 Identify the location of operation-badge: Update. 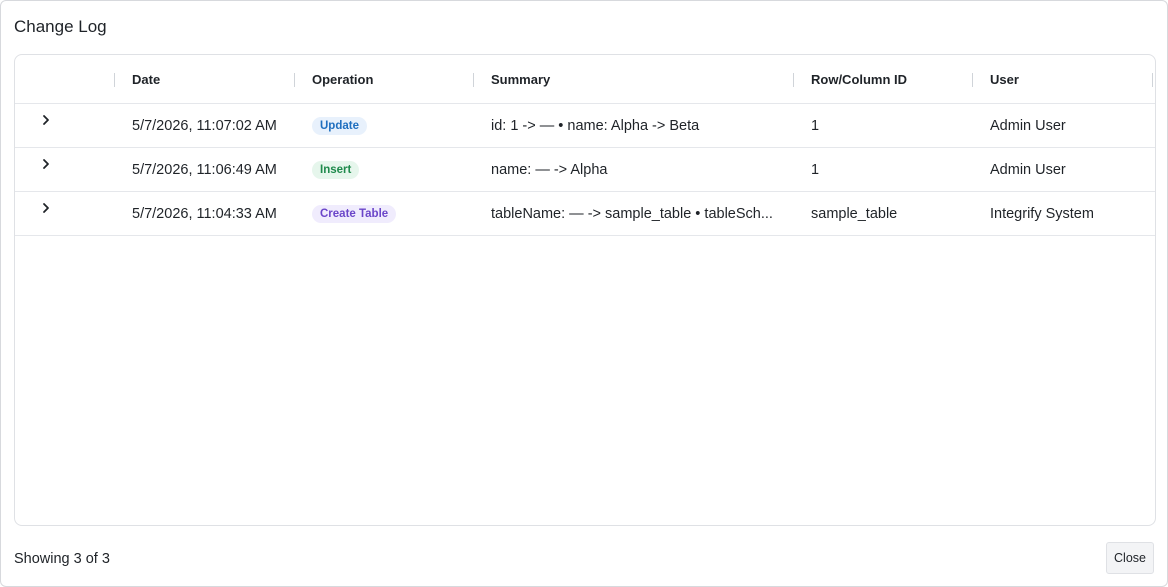
(339, 126).